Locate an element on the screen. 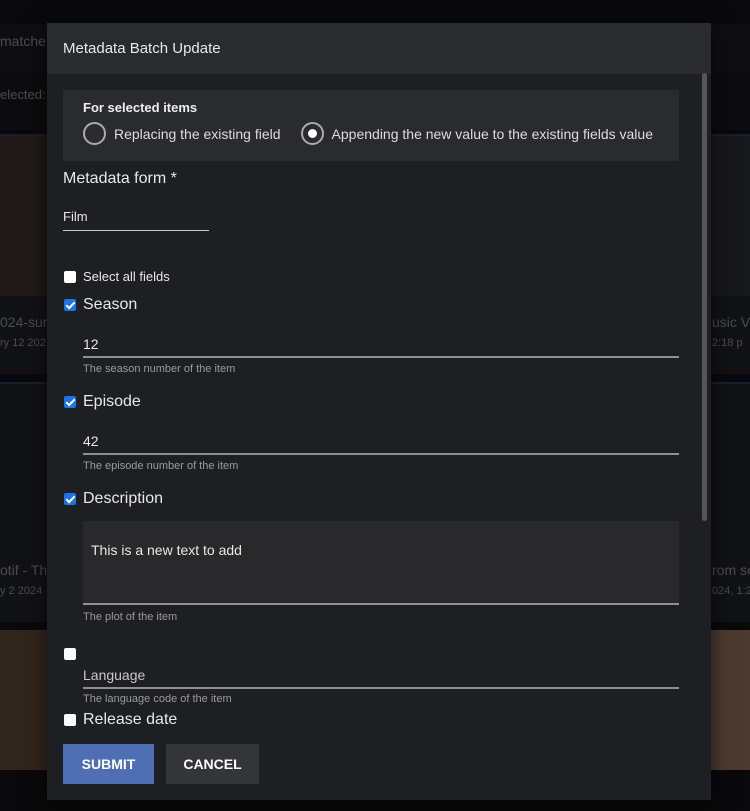 The image size is (750, 811). release-date-checkbox is located at coordinates (70, 720).